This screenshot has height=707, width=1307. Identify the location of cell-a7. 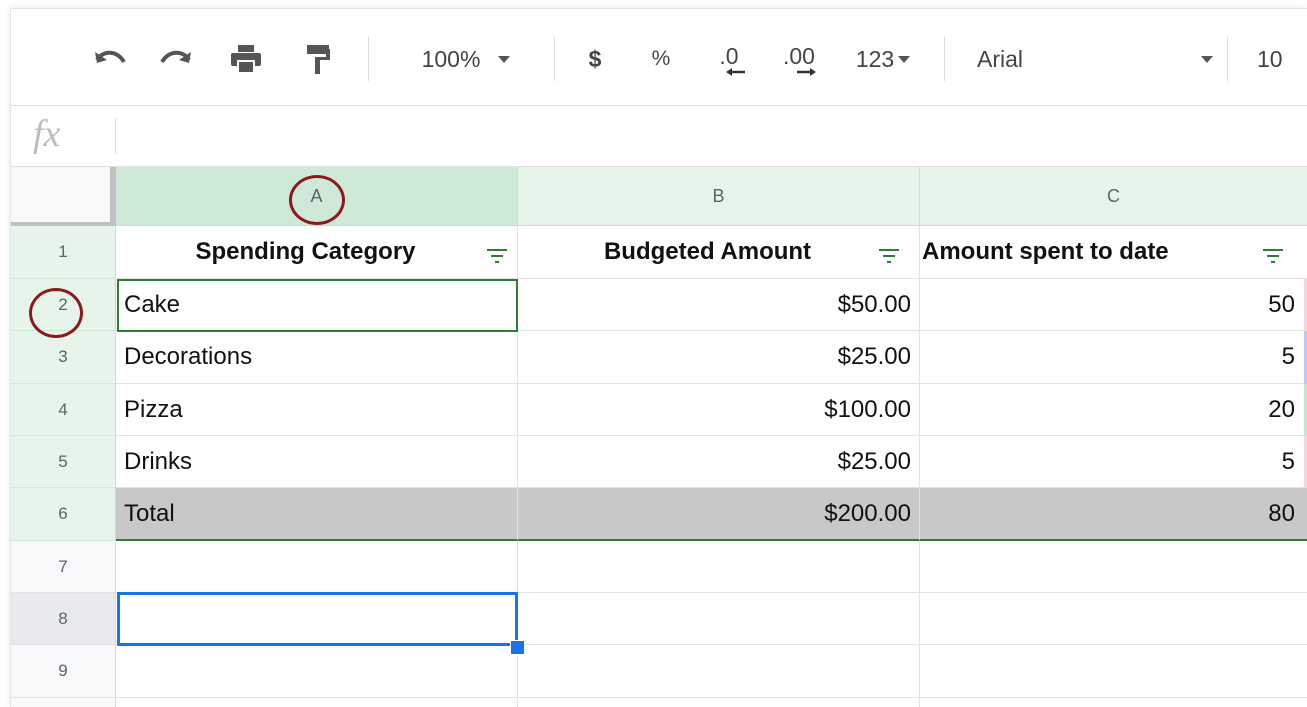
(317, 567).